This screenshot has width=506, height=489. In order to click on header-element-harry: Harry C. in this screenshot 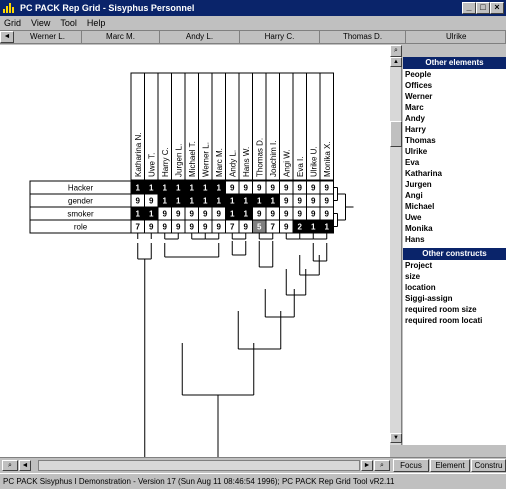, I will do `click(280, 37)`.